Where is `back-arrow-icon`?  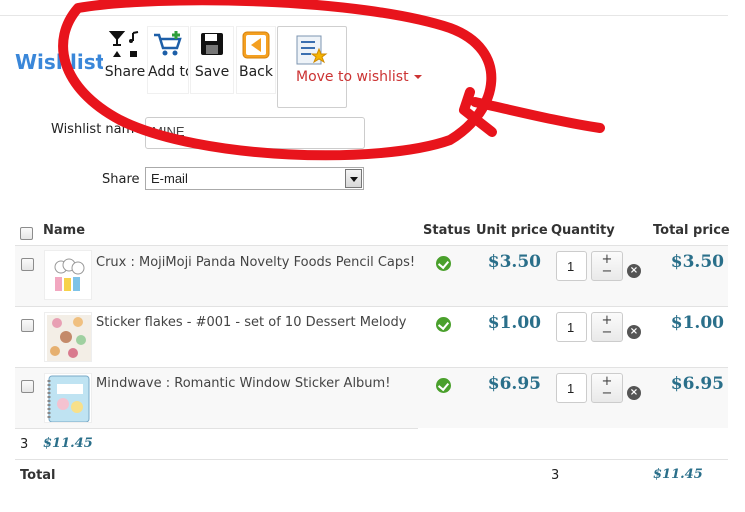 back-arrow-icon is located at coordinates (256, 45).